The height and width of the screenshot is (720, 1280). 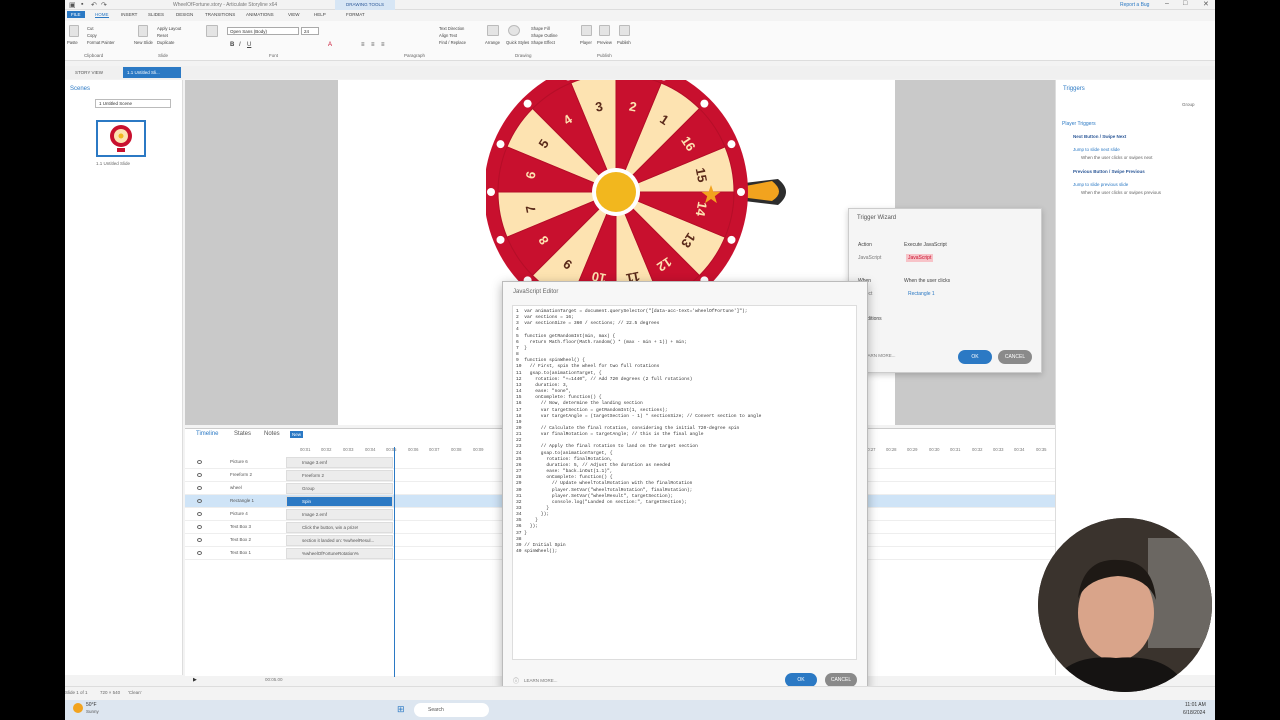 I want to click on font-family-select: Open Sans (Body), so click(x=263, y=31).